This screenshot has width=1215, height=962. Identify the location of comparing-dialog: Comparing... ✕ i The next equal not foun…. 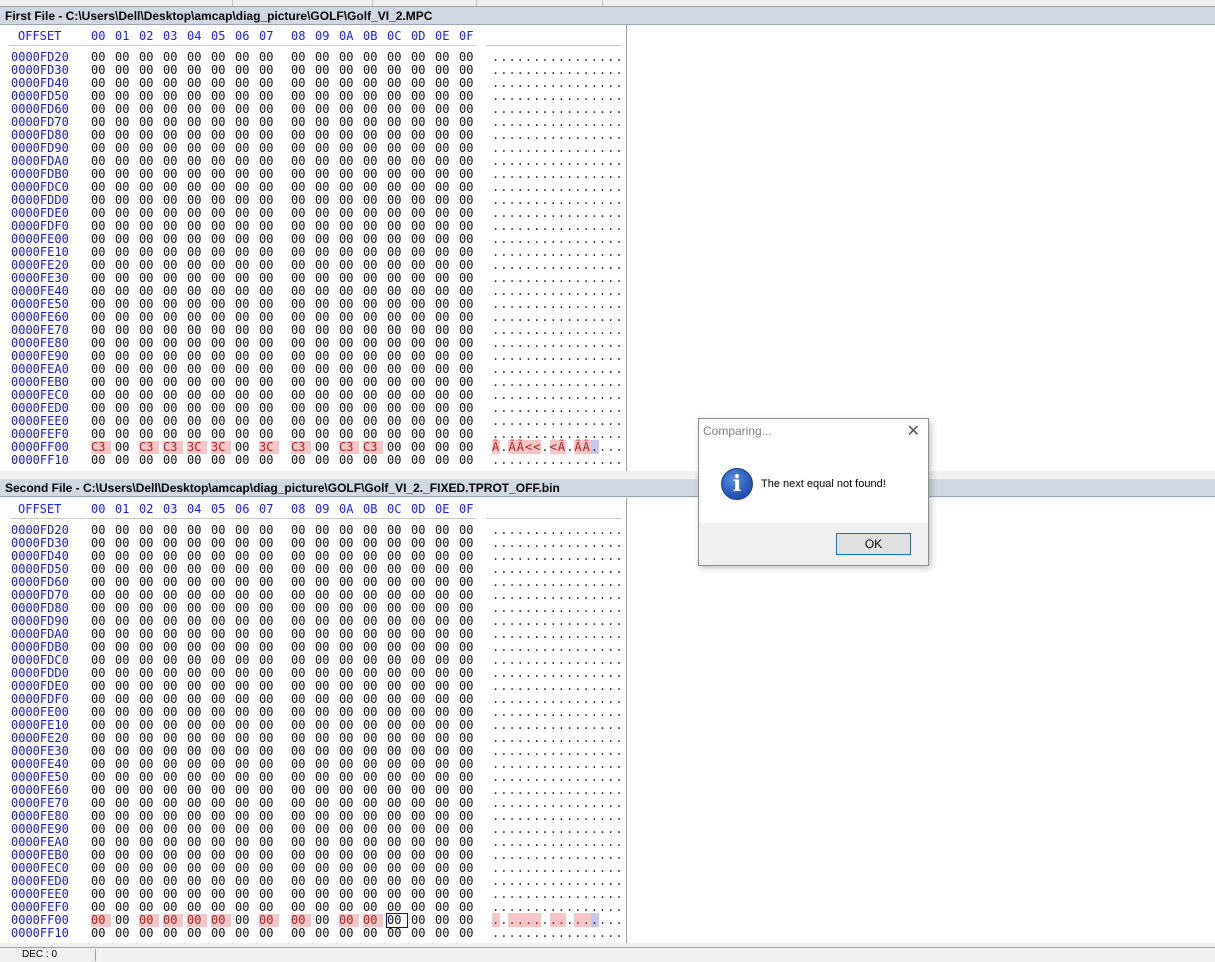
(813, 492).